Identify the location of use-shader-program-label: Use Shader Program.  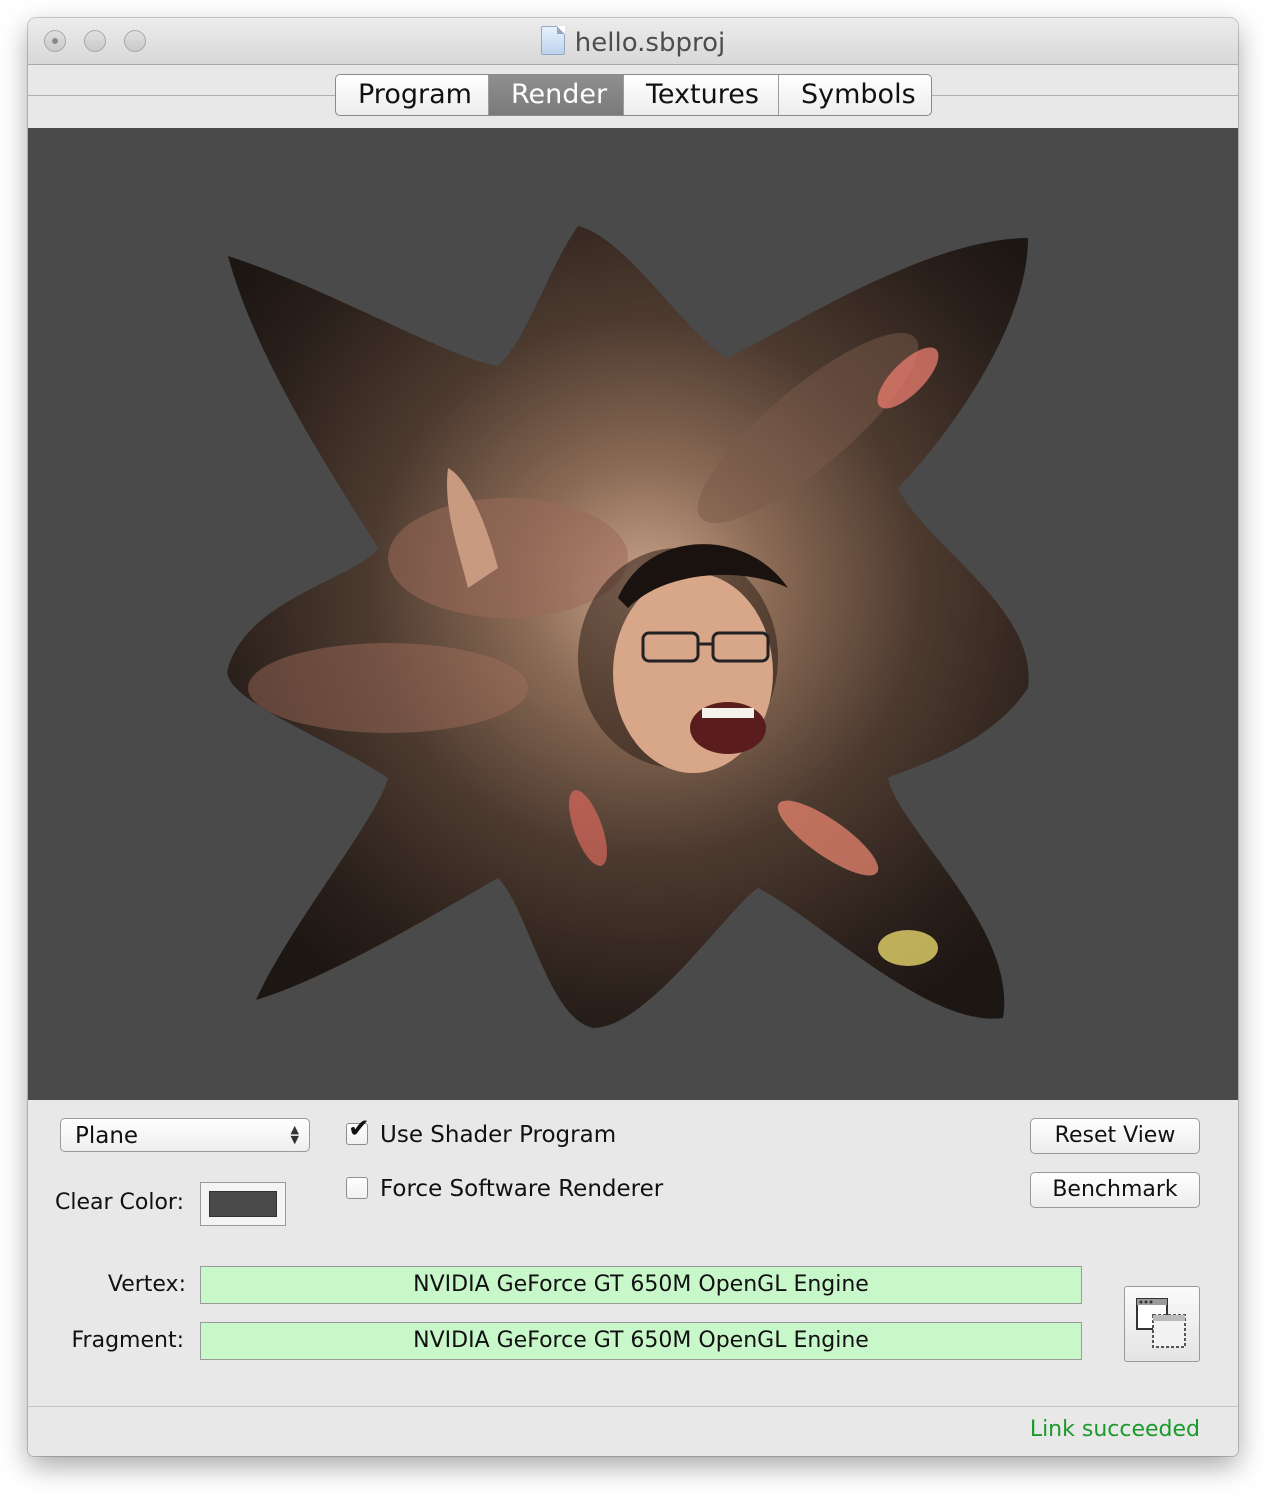
(498, 1135).